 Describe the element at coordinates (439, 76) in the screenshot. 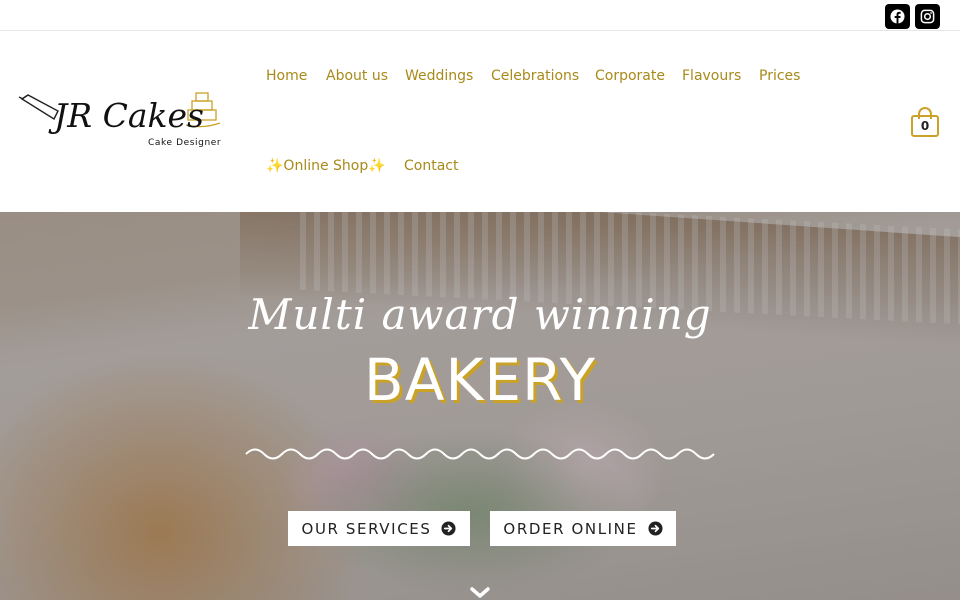

I see `nav-weddings: Weddings` at that location.